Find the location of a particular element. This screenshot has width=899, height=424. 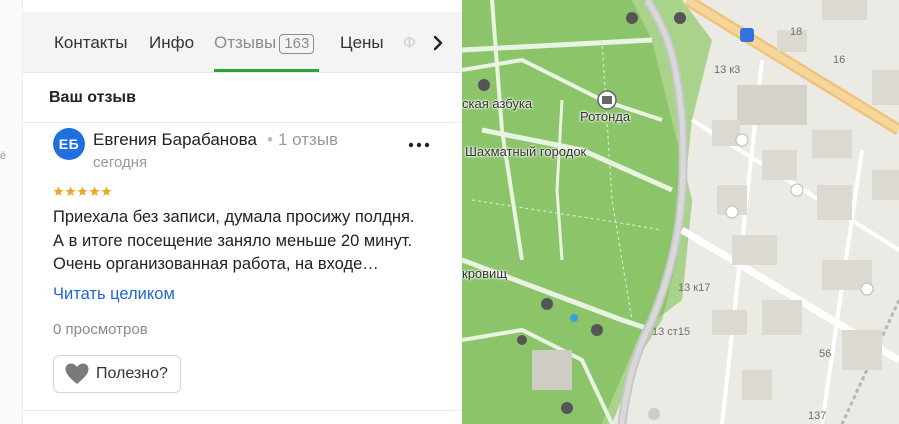

section-divider is located at coordinates (243, 122).